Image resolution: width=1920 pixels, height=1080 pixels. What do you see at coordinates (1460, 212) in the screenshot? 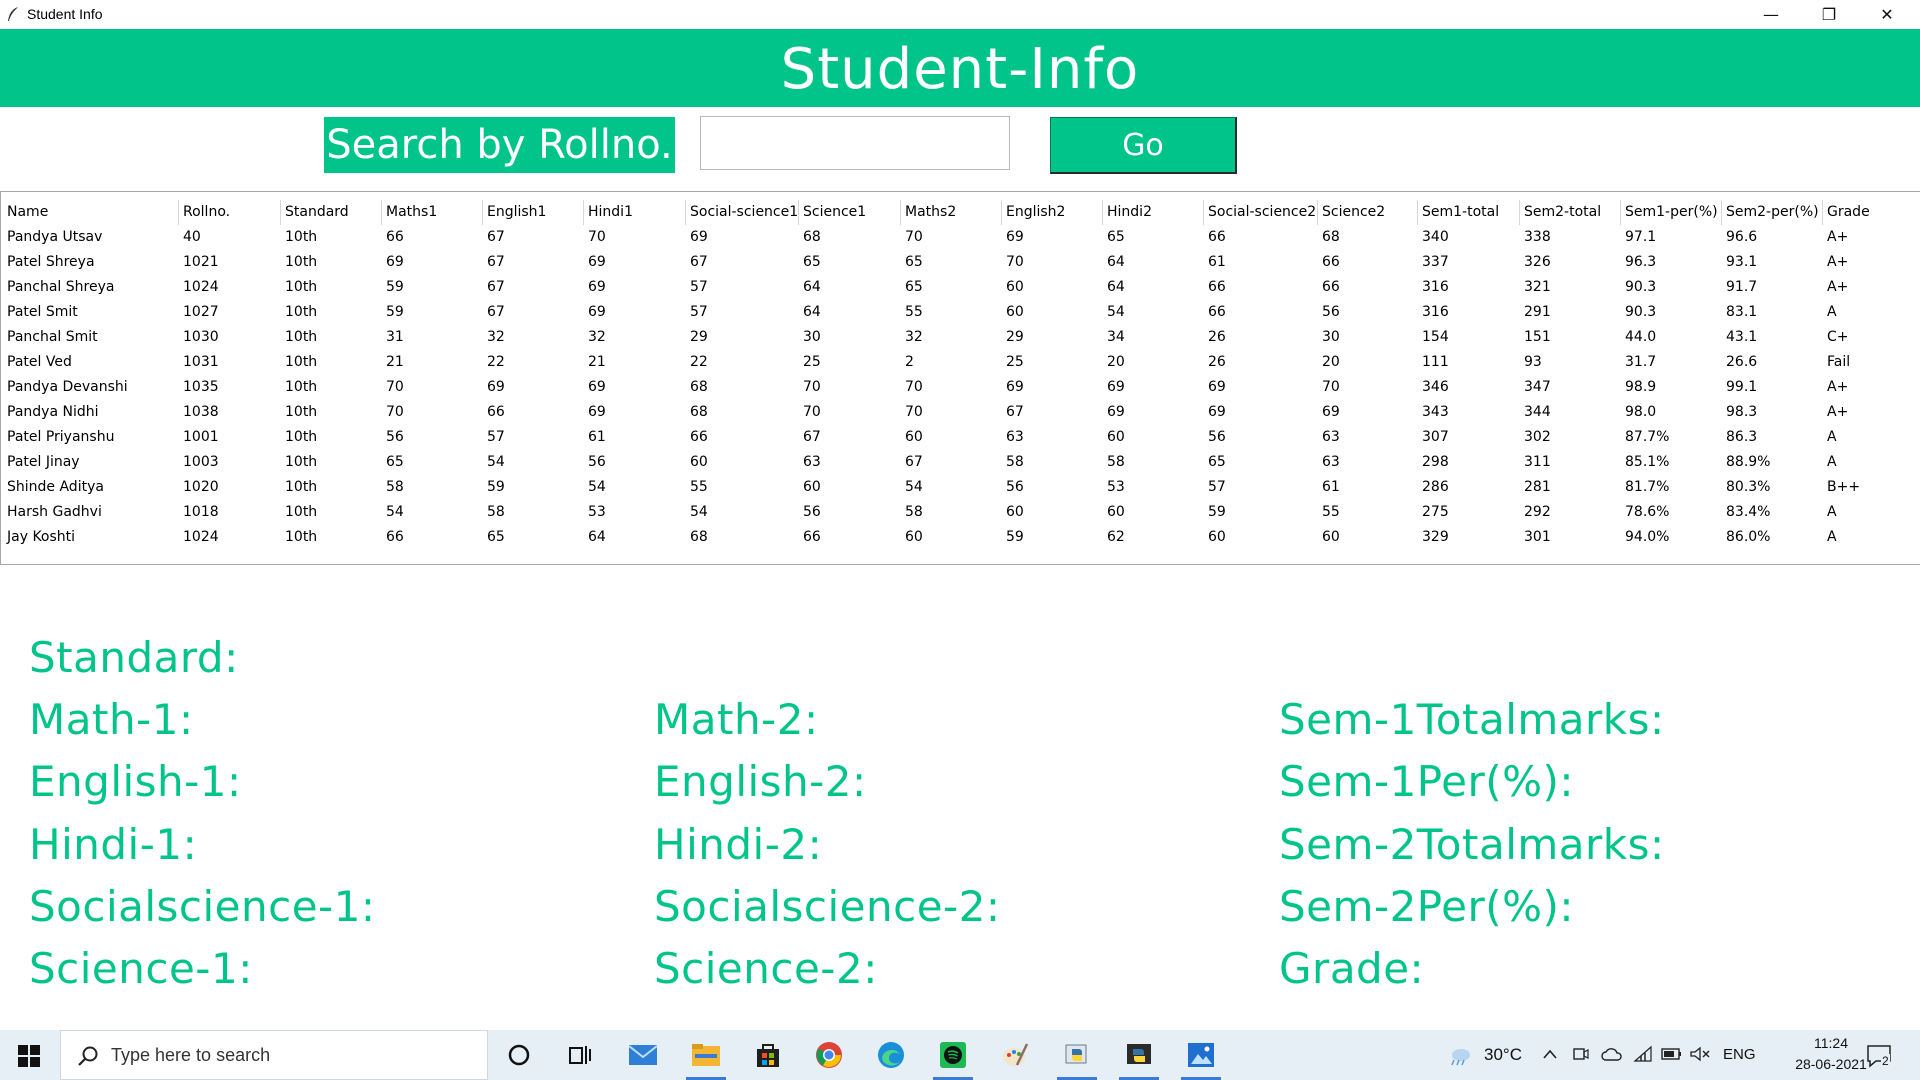
I see `column-header: Sem1-total` at bounding box center [1460, 212].